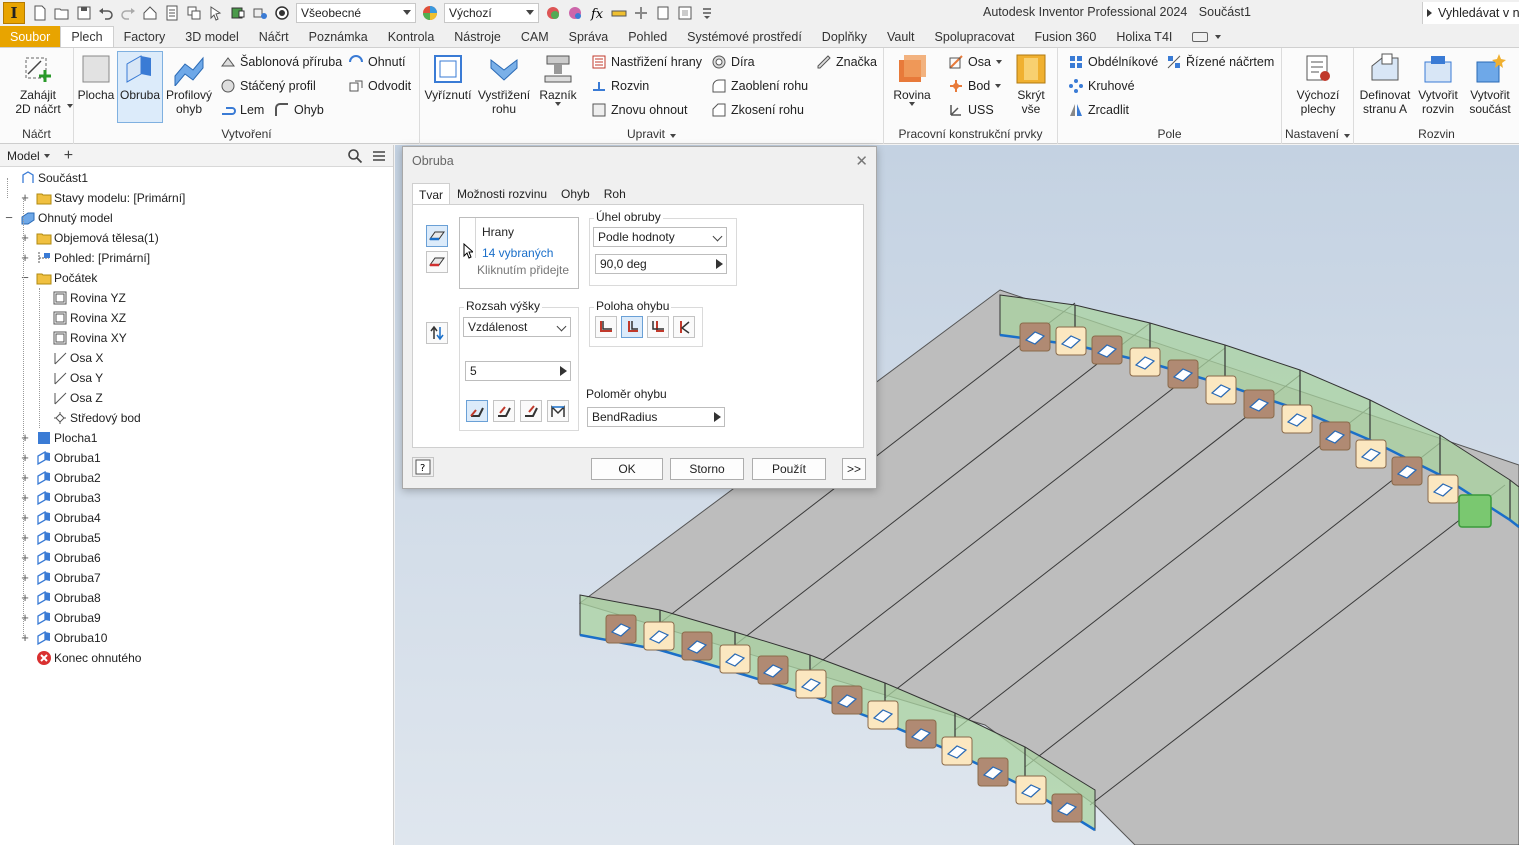 This screenshot has width=1519, height=845. Describe the element at coordinates (660, 237) in the screenshot. I see `flange-angle-mode-select: Podle hodnoty` at that location.